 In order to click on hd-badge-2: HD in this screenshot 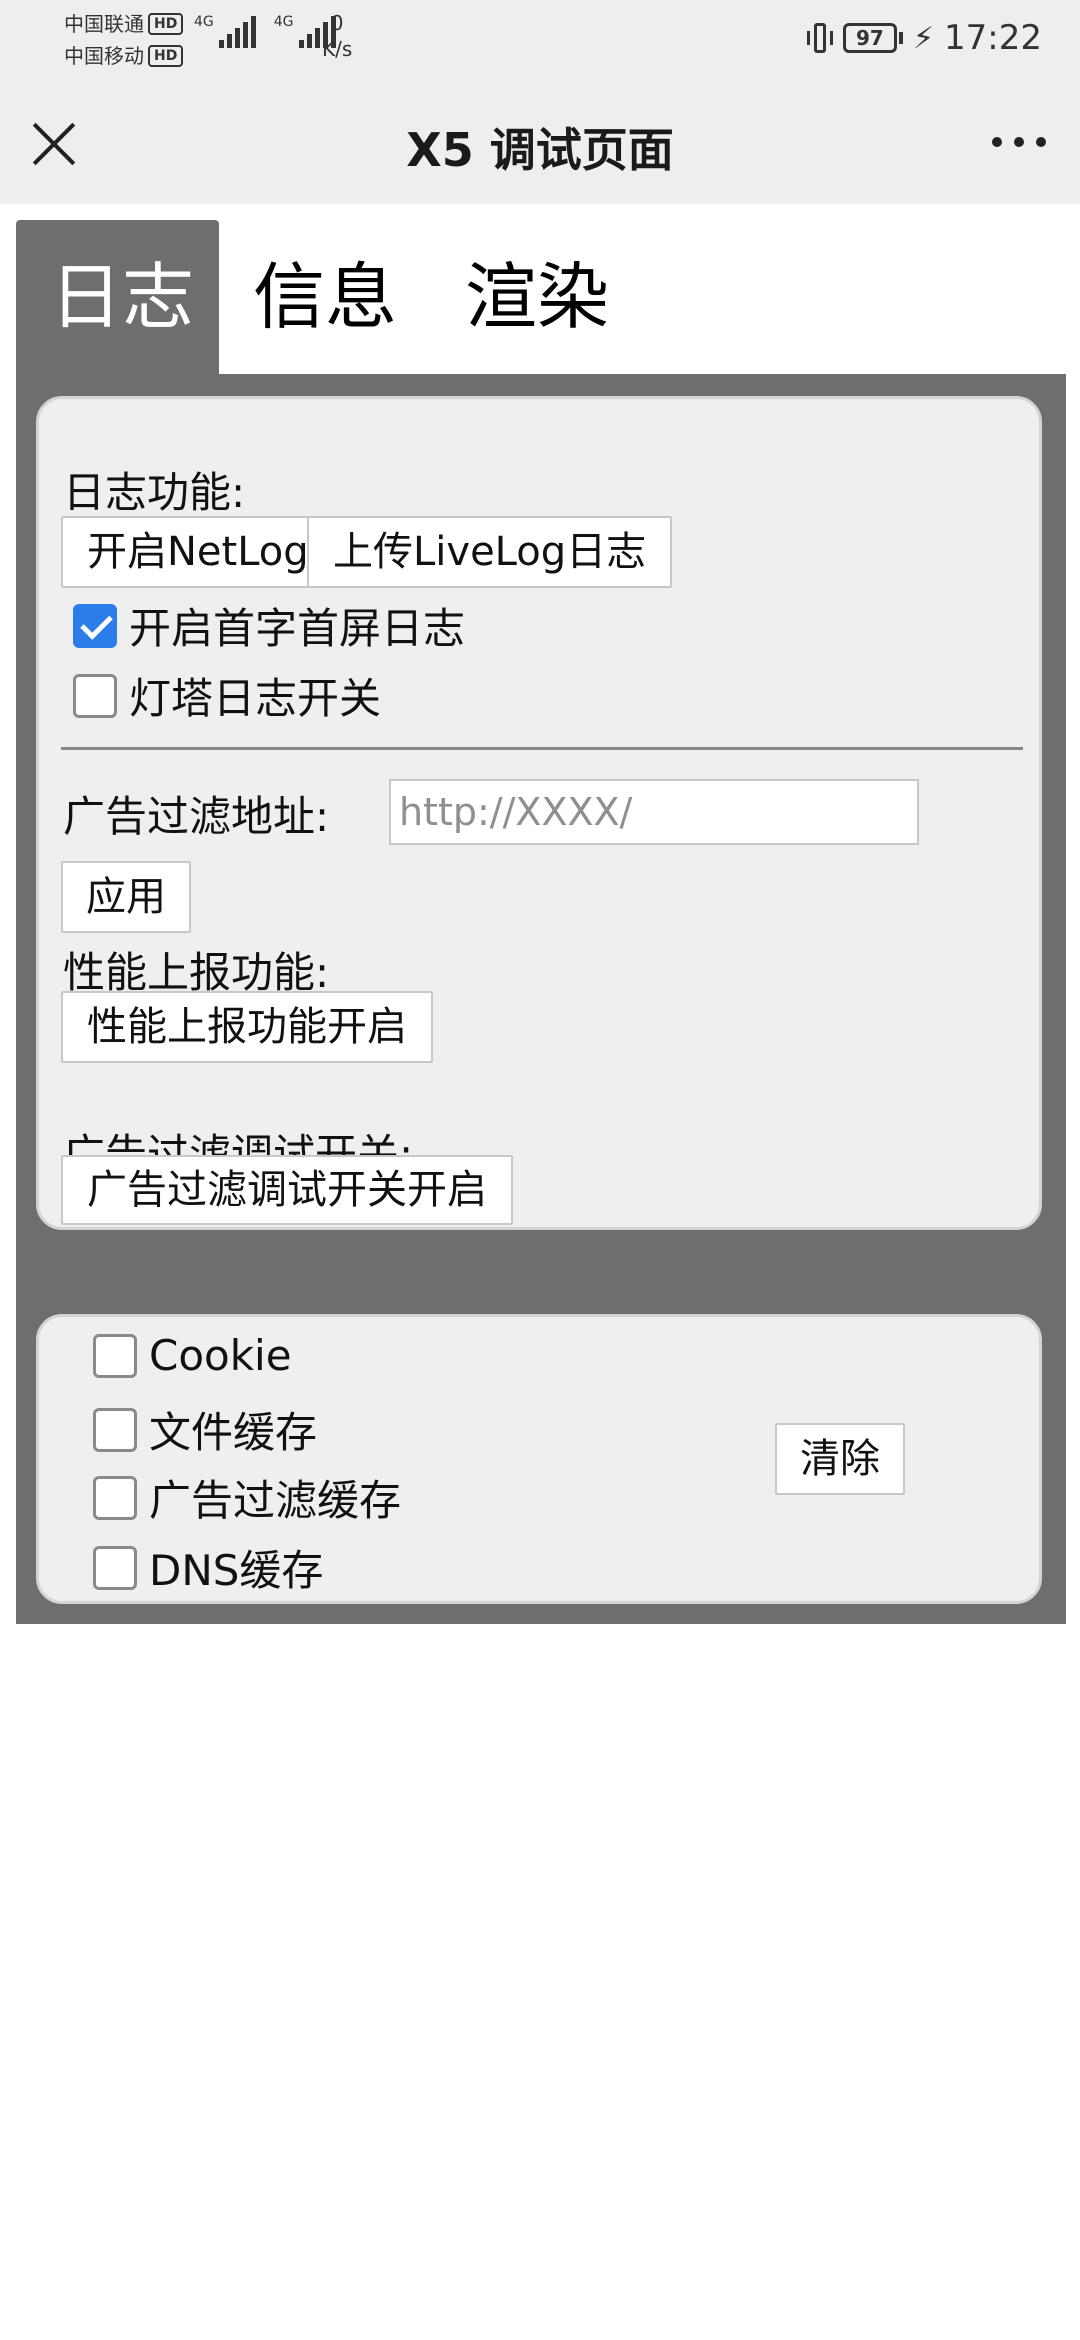, I will do `click(166, 56)`.